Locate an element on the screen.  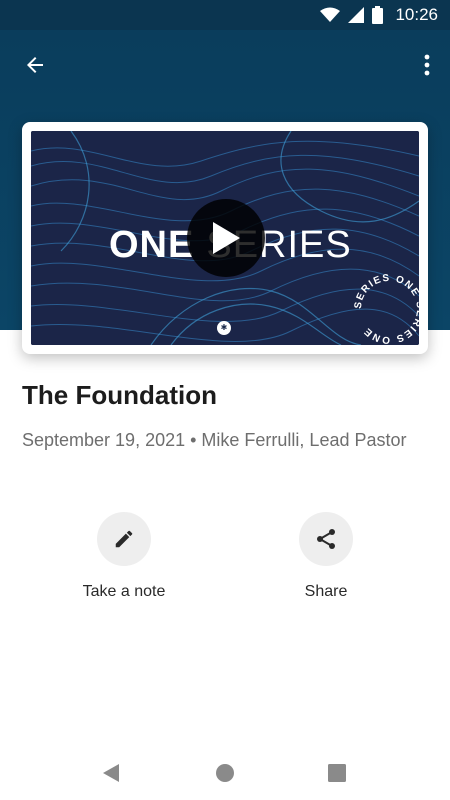
play-button is located at coordinates (226, 238).